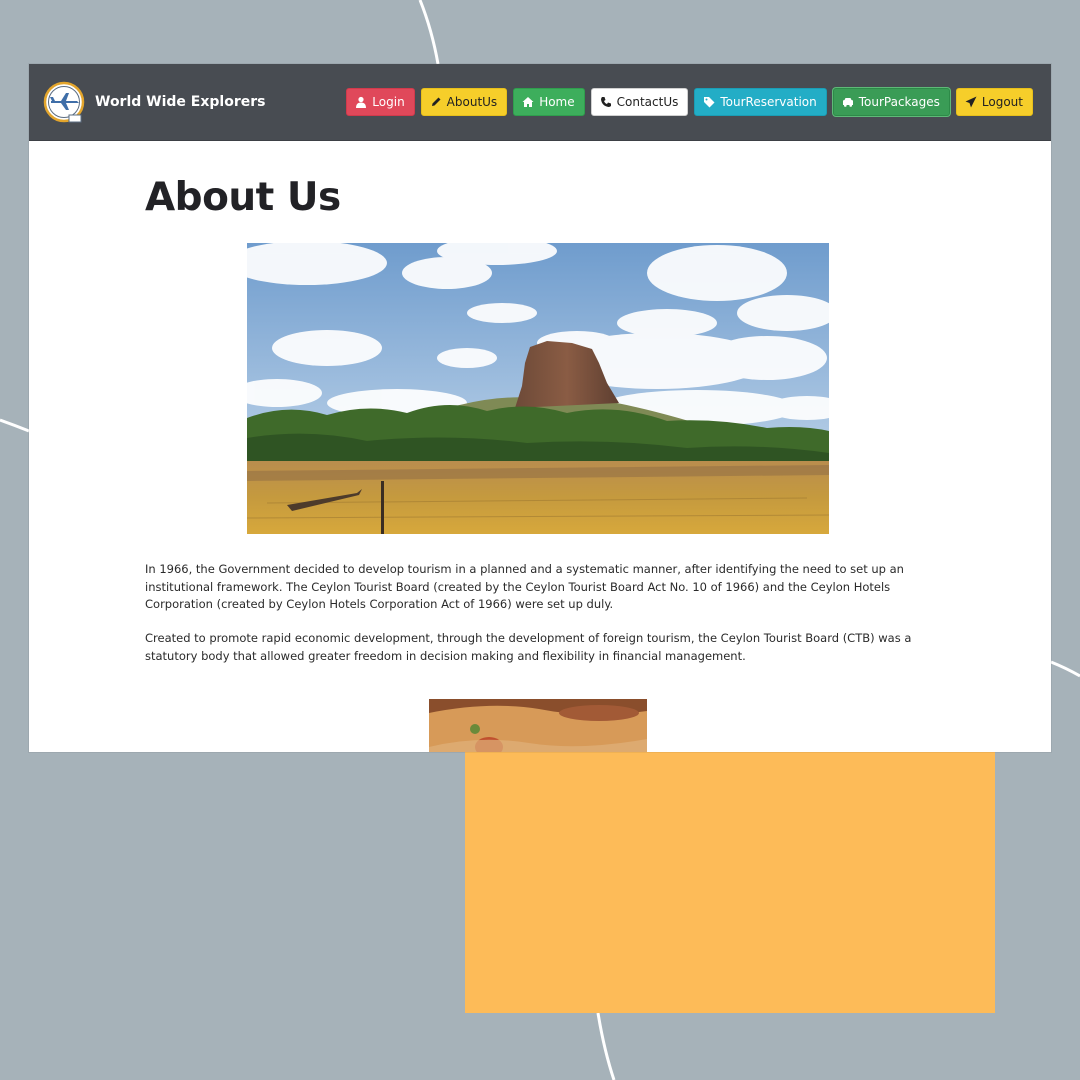 This screenshot has height=1080, width=1080. I want to click on home-icon, so click(528, 102).